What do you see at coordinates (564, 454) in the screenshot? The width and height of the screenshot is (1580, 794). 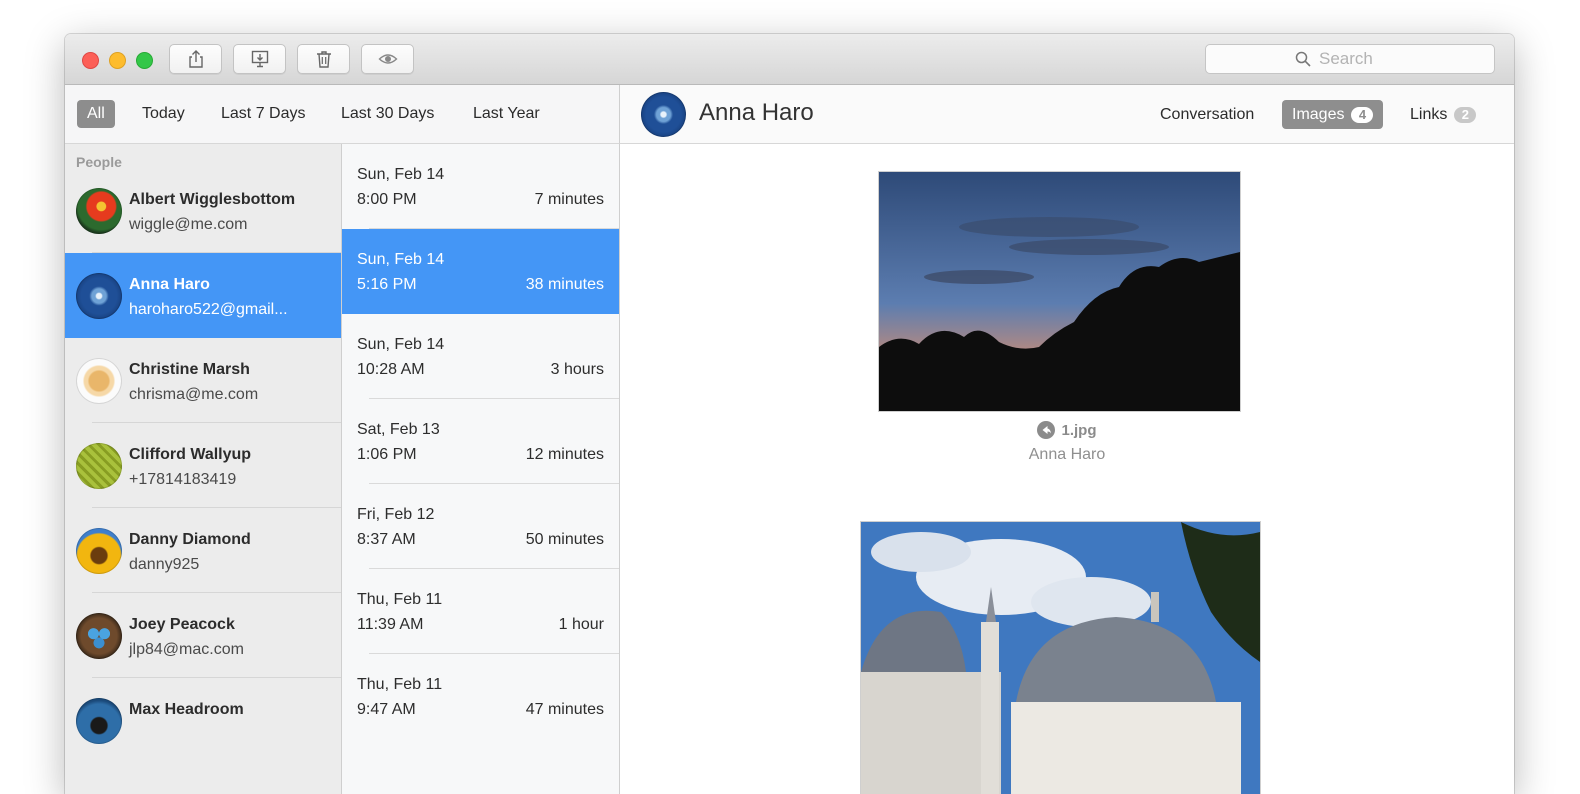 I see `session-duration: 12 minutes` at bounding box center [564, 454].